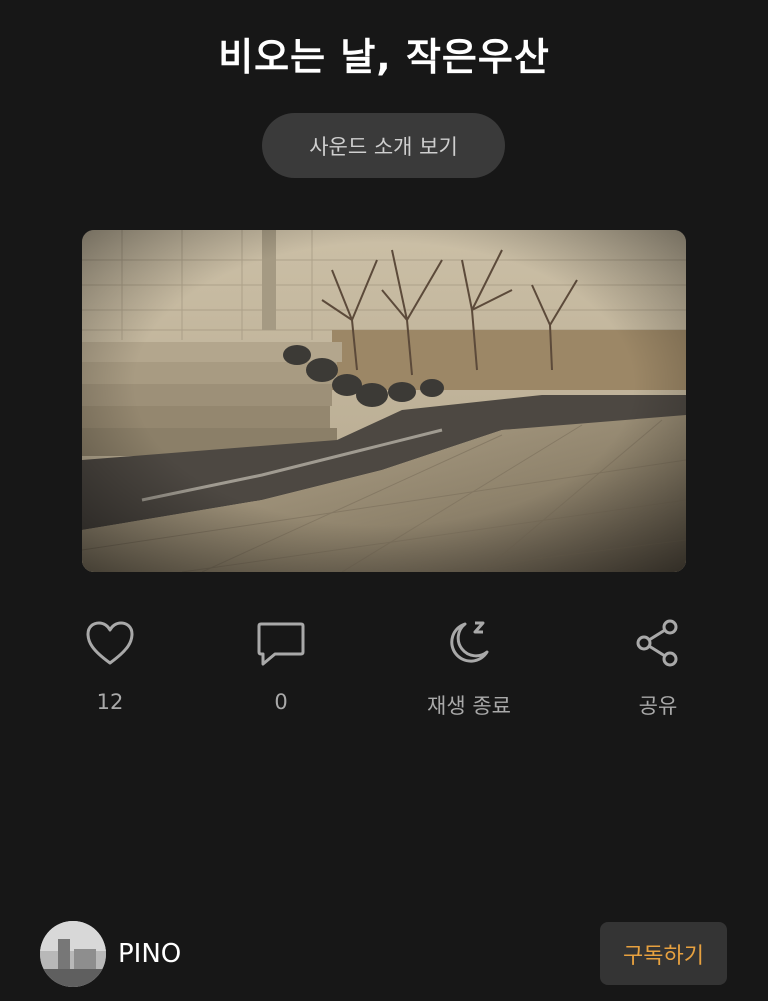  I want to click on like-count: 12, so click(110, 702).